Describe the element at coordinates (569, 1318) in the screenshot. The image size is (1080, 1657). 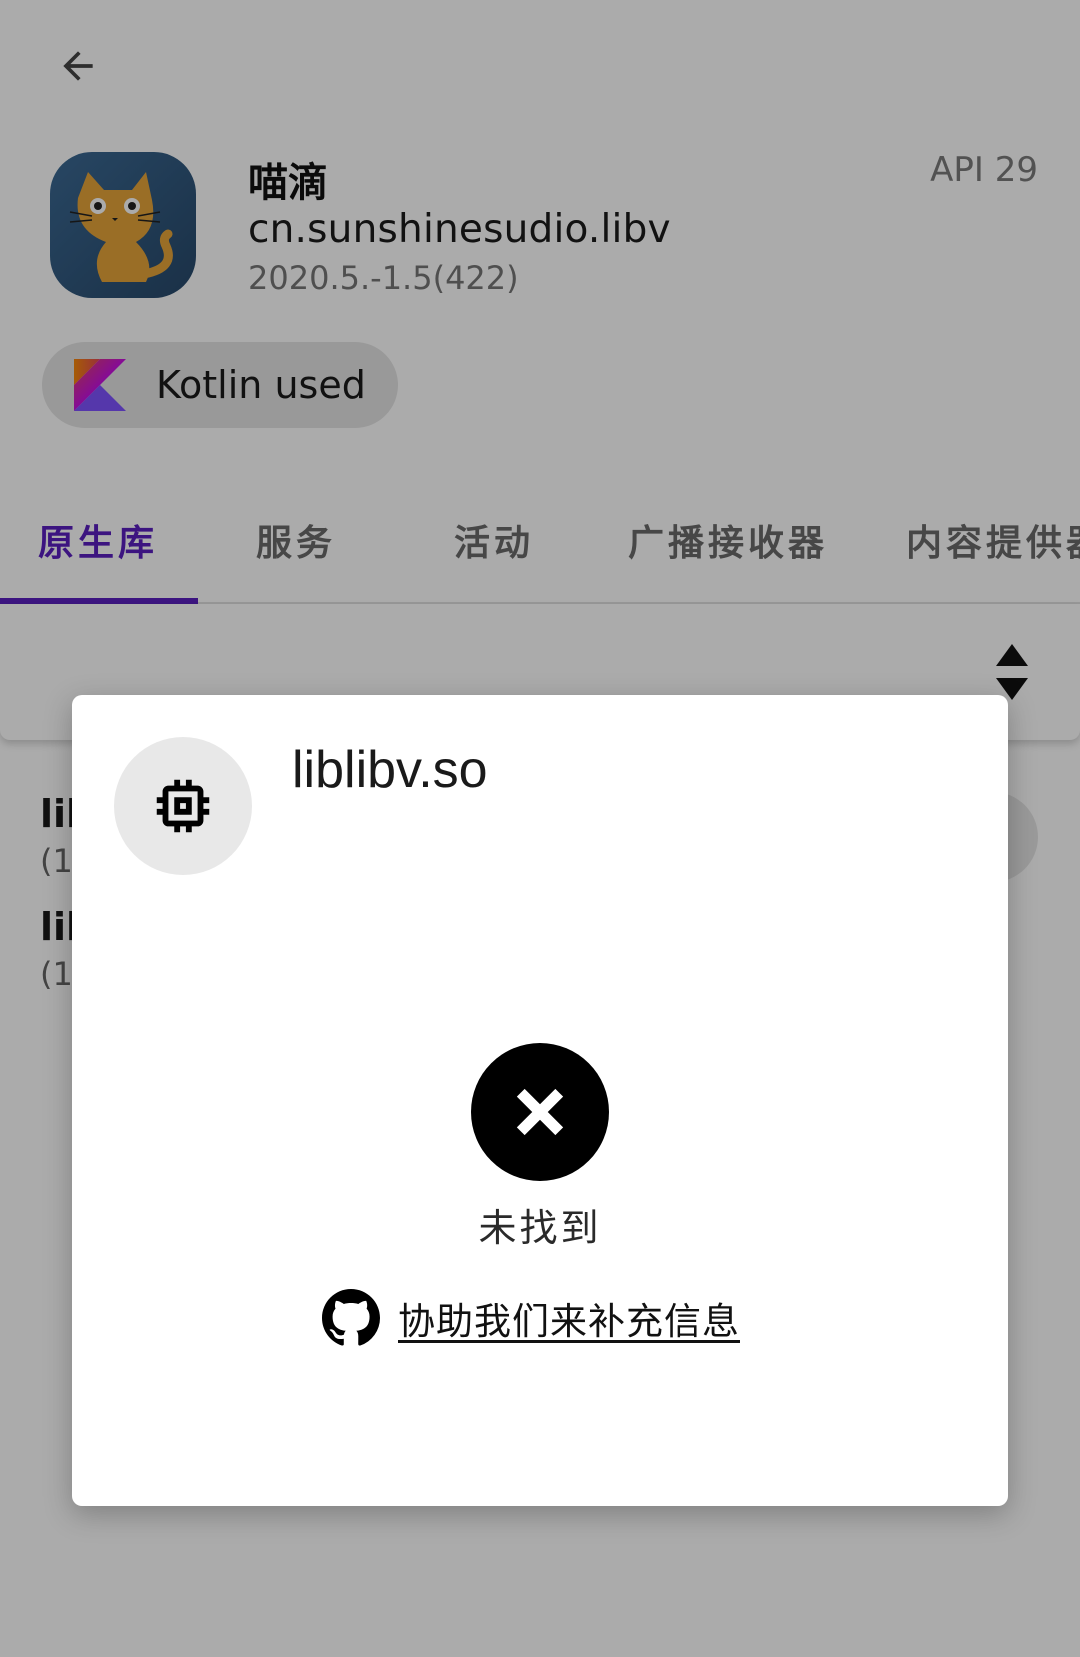
I see `help-link-text: 协助我们来补充信息` at that location.